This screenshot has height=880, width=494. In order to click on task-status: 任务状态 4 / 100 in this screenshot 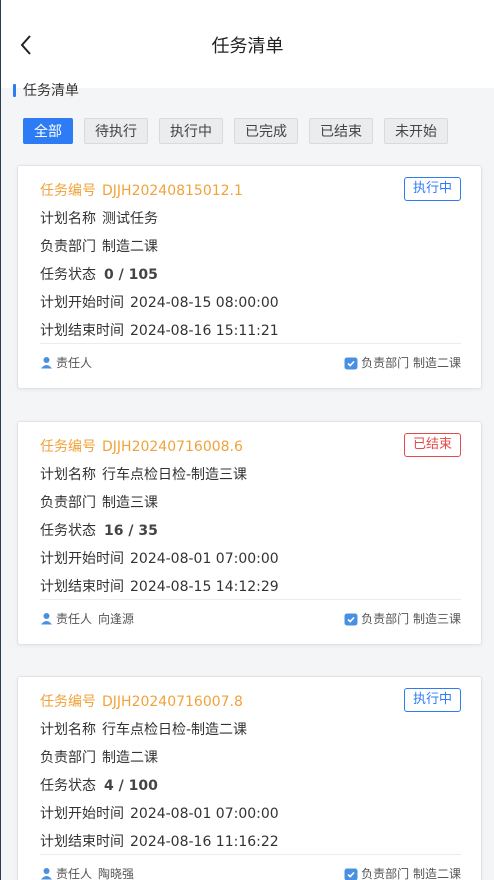, I will do `click(99, 786)`.